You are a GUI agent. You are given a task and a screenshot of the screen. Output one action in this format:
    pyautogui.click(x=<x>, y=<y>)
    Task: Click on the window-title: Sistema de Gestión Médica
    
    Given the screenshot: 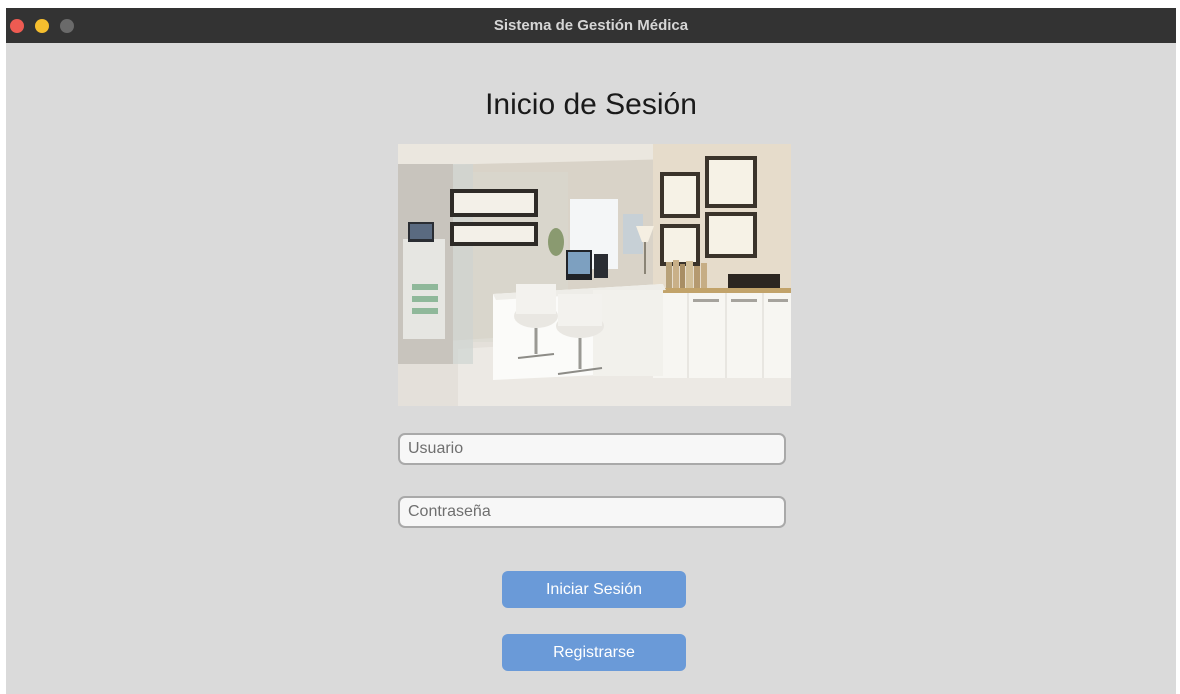 What is the action you would take?
    pyautogui.click(x=591, y=25)
    